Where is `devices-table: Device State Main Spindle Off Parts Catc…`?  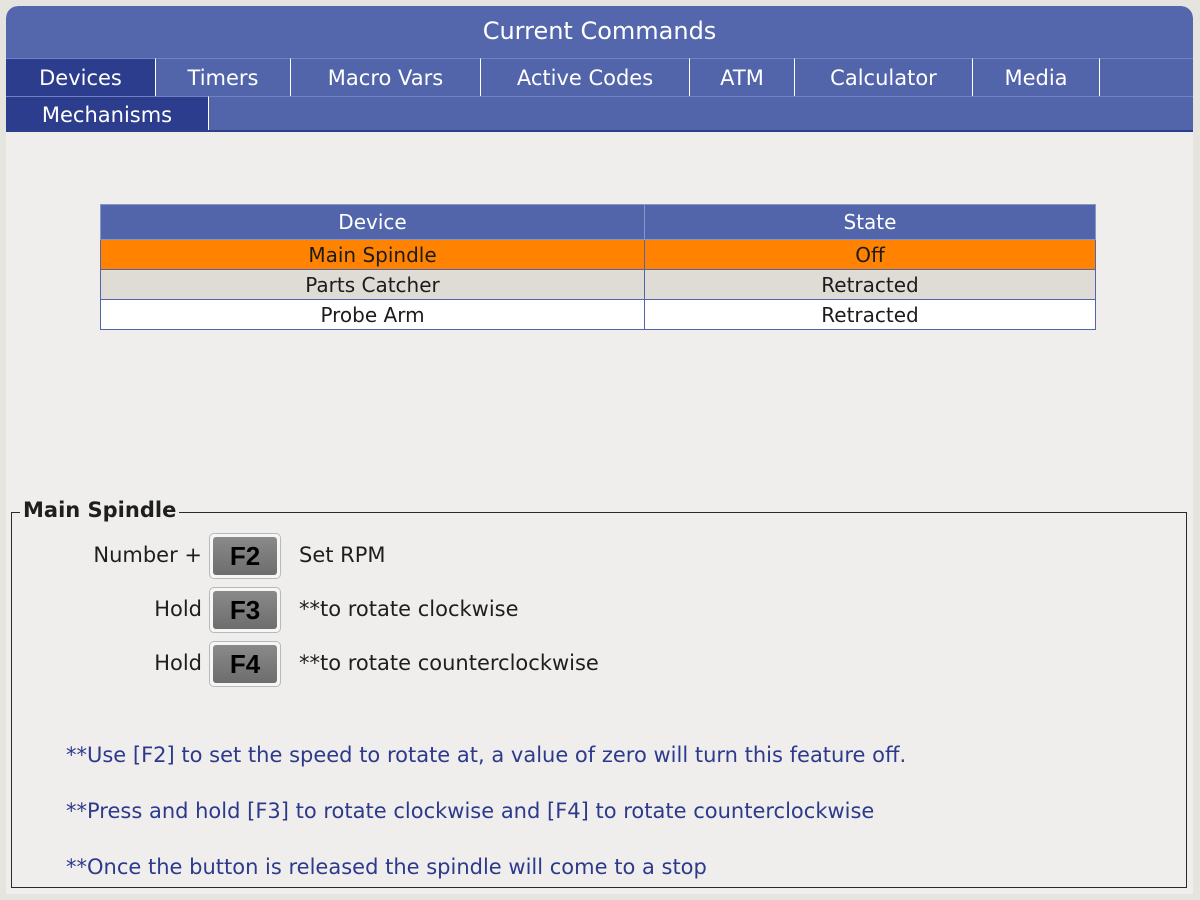 devices-table: Device State Main Spindle Off Parts Catc… is located at coordinates (598, 267).